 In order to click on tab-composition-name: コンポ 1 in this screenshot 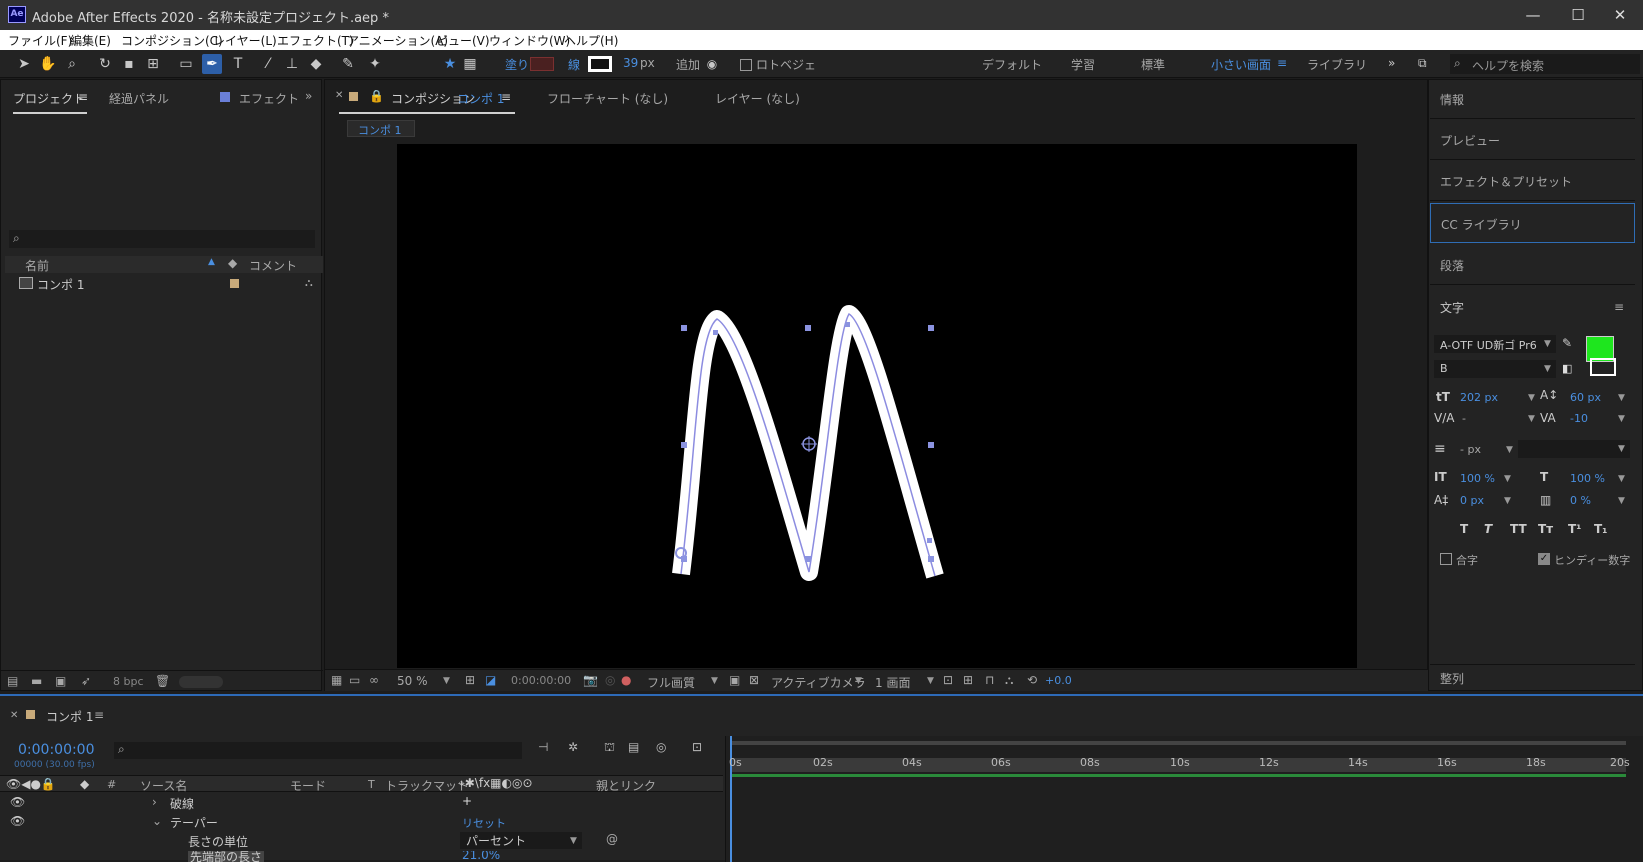, I will do `click(480, 98)`.